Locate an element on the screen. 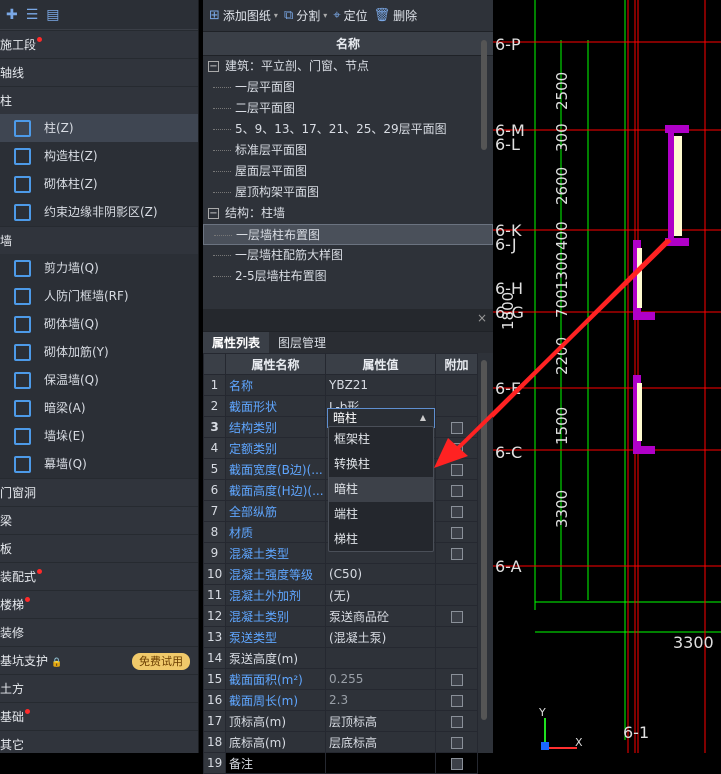 This screenshot has height=774, width=721. tree-item: 幕墙(Q) is located at coordinates (99, 464).